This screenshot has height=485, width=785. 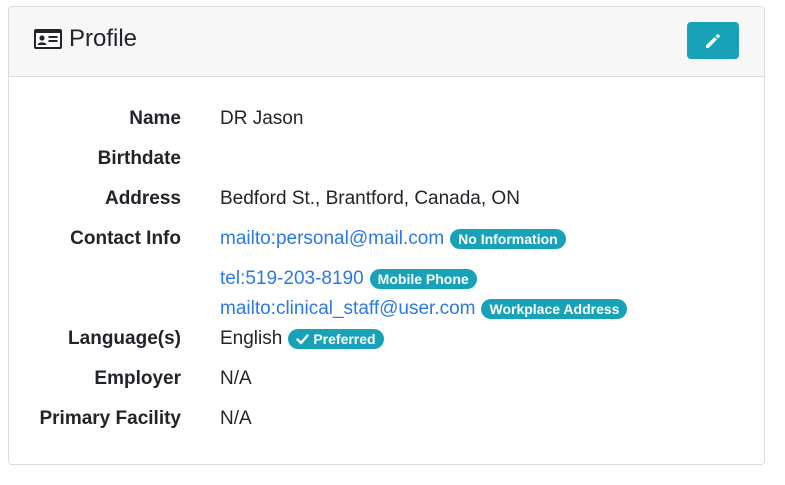 What do you see at coordinates (508, 239) in the screenshot?
I see `status-badge: No Information` at bounding box center [508, 239].